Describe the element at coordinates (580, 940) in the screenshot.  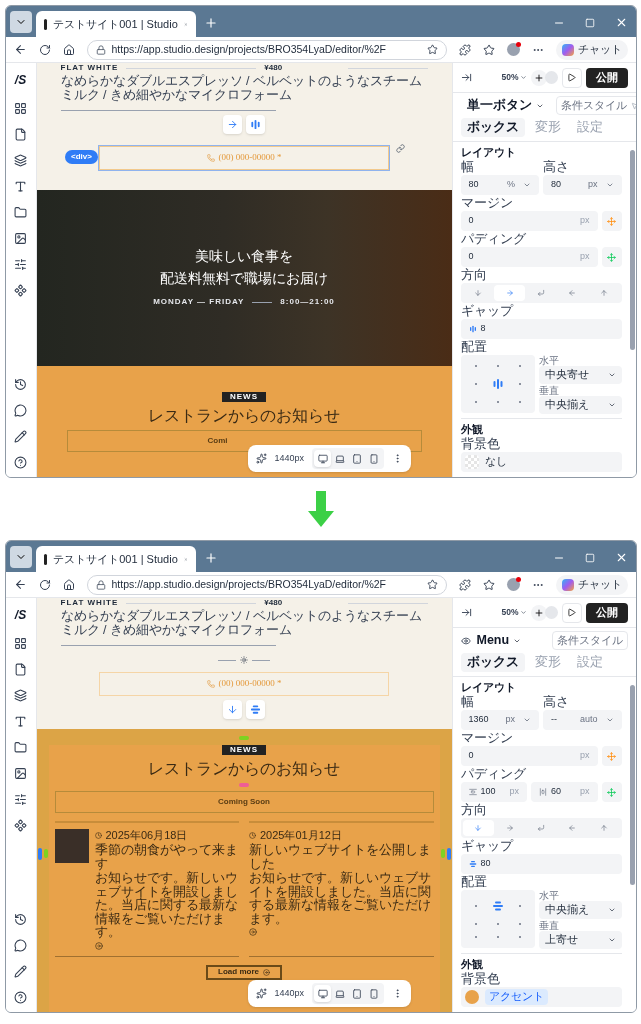
I see `vertical-align-select: 上寄せ` at that location.